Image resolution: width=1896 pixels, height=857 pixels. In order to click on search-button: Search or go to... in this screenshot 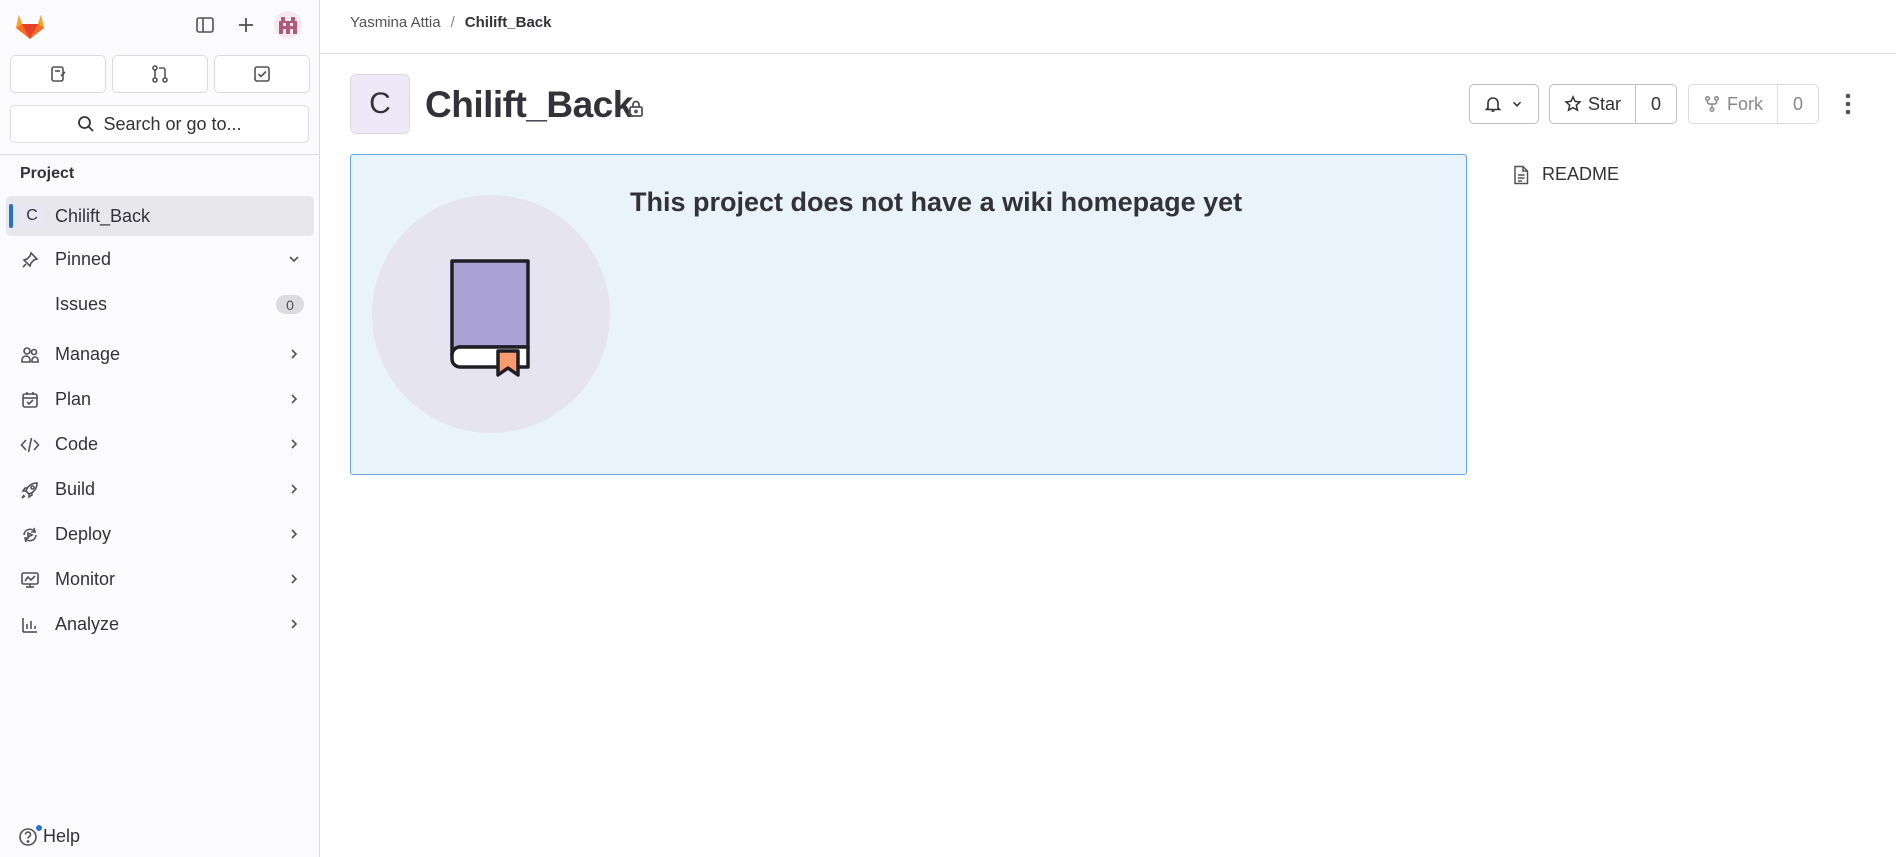, I will do `click(159, 124)`.